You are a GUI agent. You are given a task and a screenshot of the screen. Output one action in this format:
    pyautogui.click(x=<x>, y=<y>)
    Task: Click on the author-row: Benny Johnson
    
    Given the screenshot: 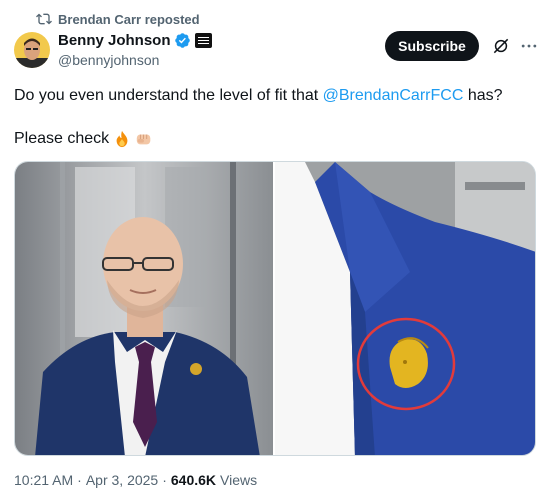 What is the action you would take?
    pyautogui.click(x=135, y=40)
    